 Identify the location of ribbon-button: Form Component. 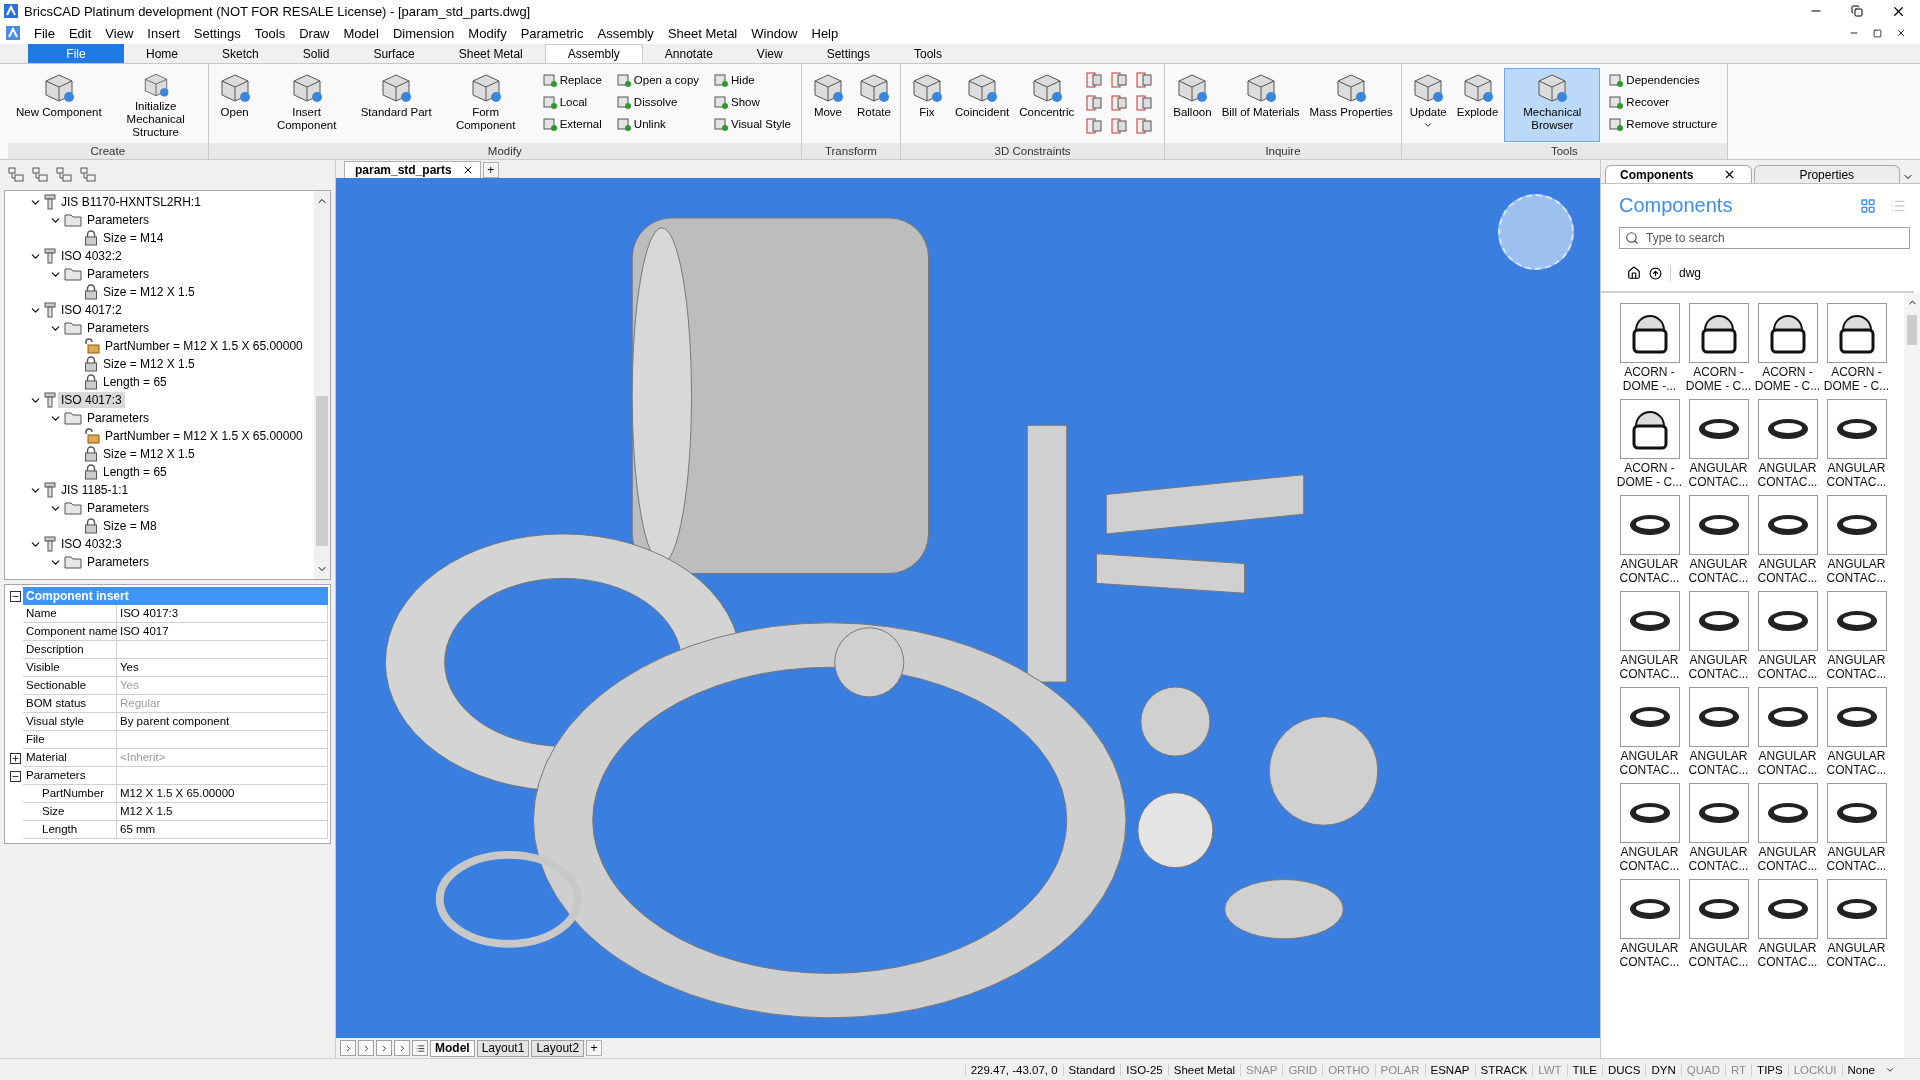
(485, 105).